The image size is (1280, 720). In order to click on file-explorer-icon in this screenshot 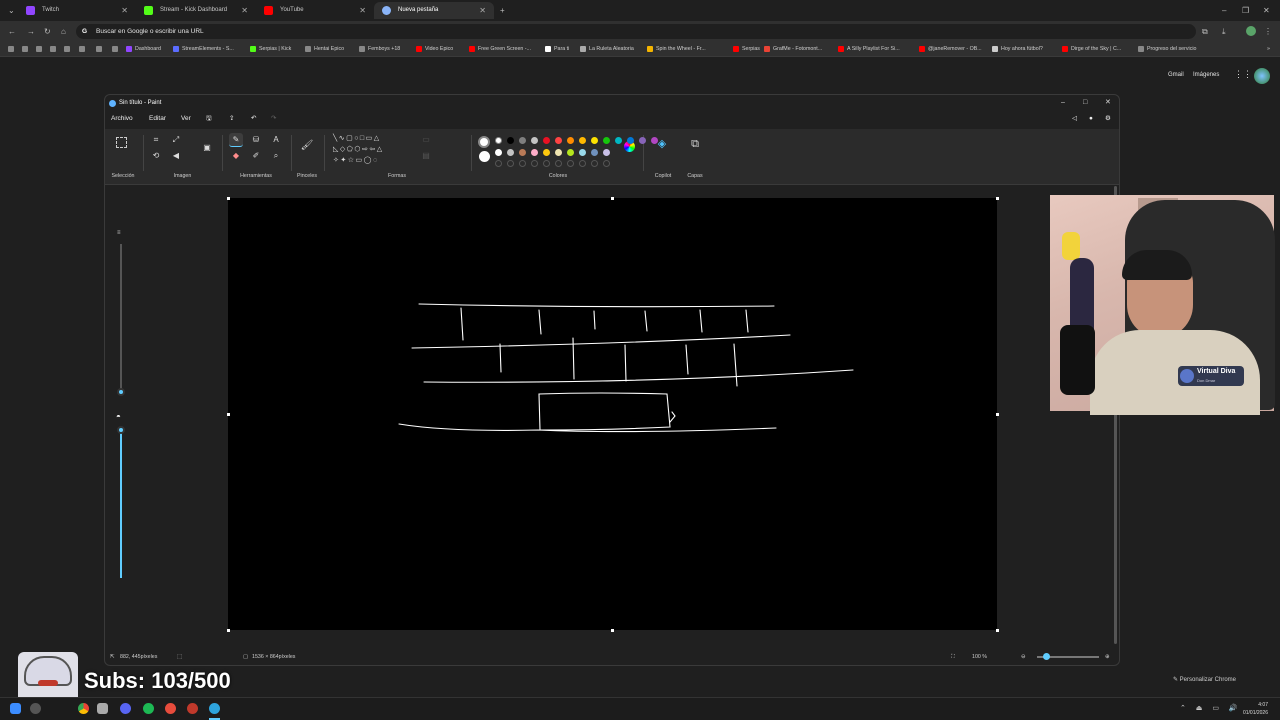, I will do `click(102, 708)`.